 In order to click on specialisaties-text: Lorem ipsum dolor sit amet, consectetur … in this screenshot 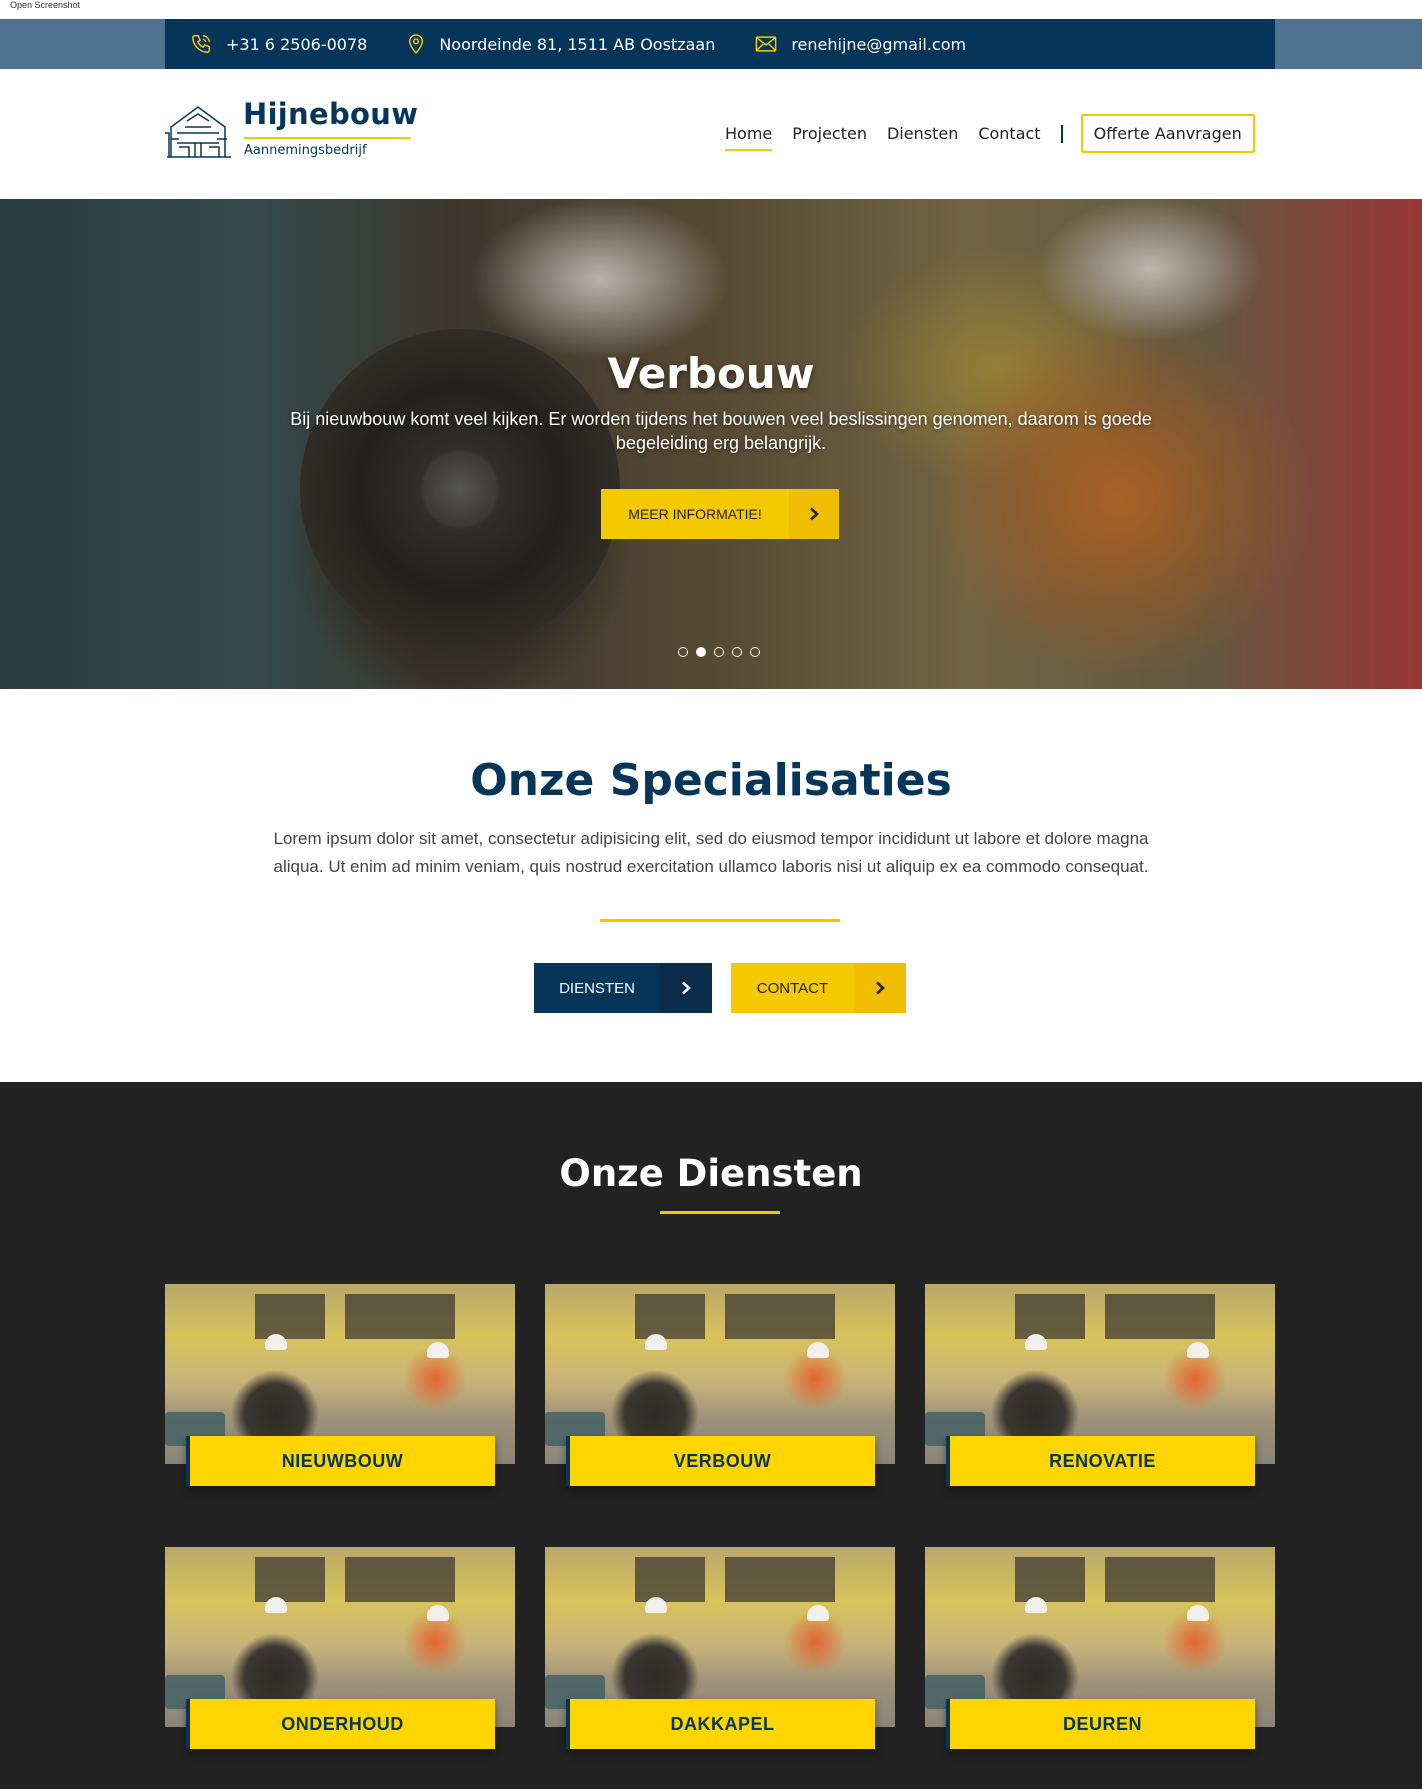, I will do `click(711, 852)`.